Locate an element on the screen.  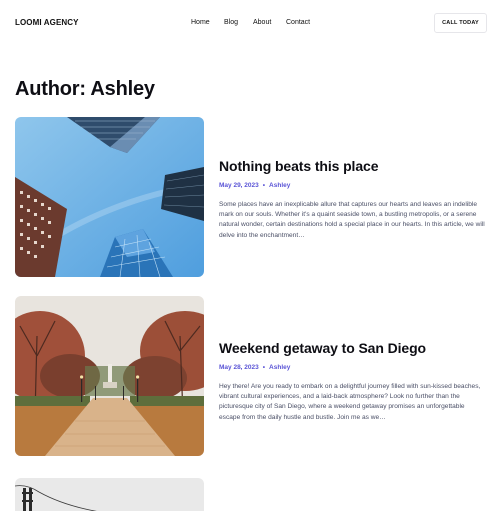
post-thumbnail-bridge is located at coordinates (109, 494).